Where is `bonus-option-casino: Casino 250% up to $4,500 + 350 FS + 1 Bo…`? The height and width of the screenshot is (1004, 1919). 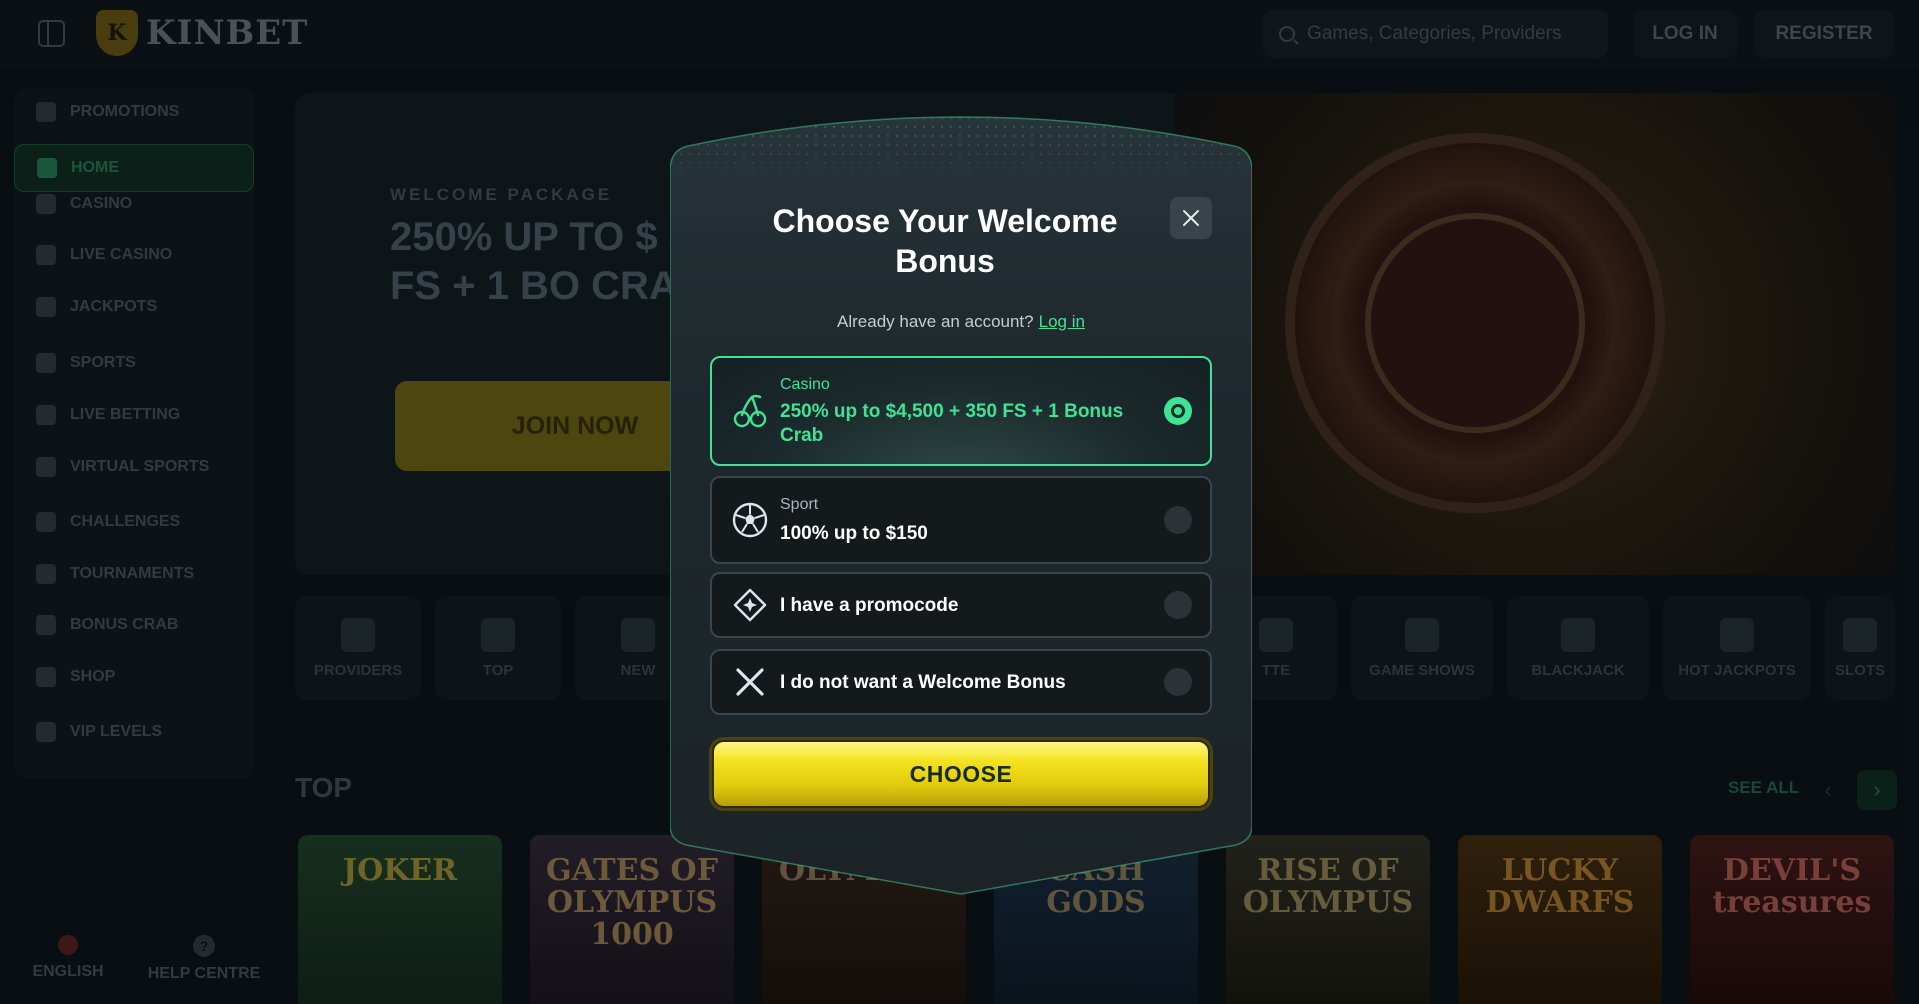
bonus-option-casino: Casino 250% up to $4,500 + 350 FS + 1 Bo… is located at coordinates (961, 411).